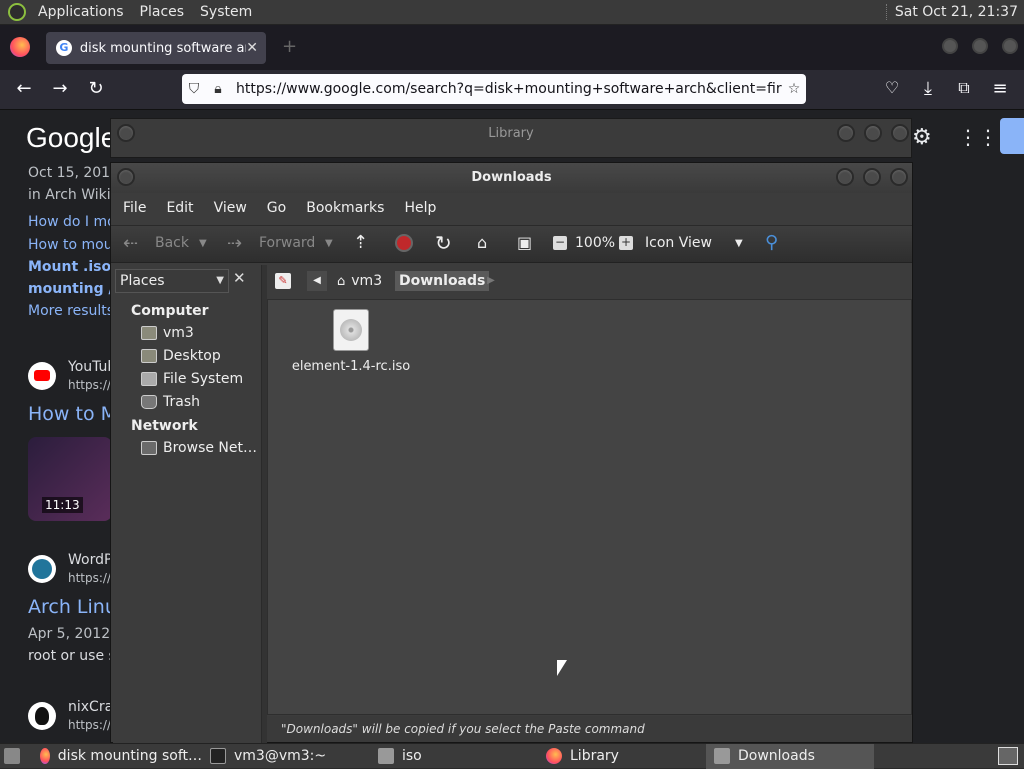 Image resolution: width=1024 pixels, height=769 pixels. Describe the element at coordinates (794, 89) in the screenshot. I see `bookmark-star-icon: ☆` at that location.